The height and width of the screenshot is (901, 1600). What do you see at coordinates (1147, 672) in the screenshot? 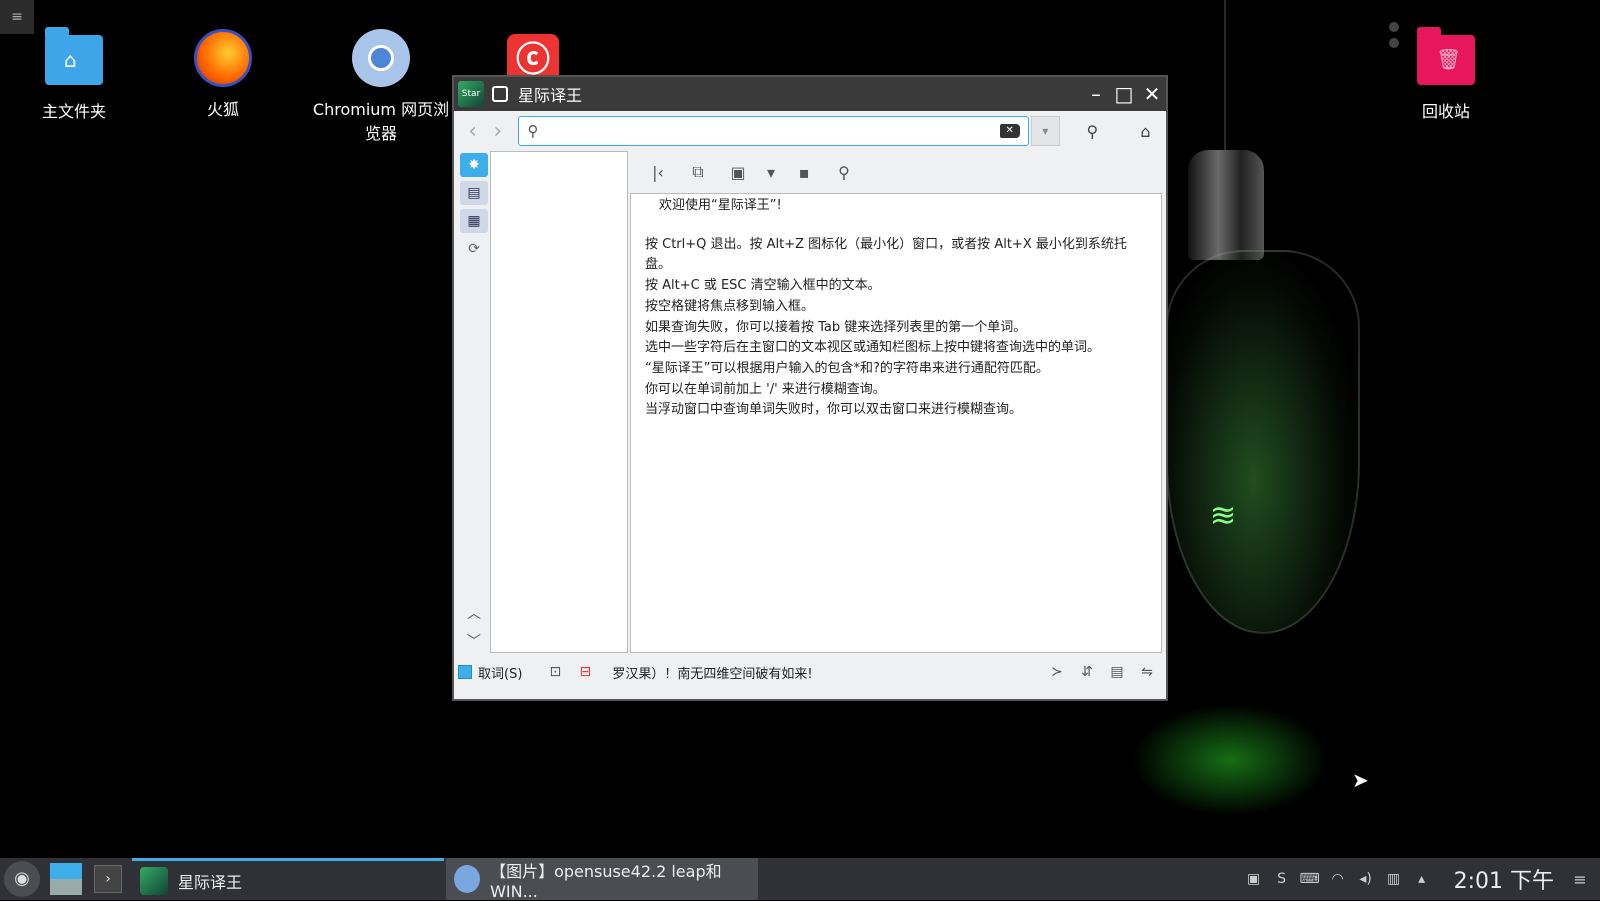
I see `preferences-icon: ⇋` at bounding box center [1147, 672].